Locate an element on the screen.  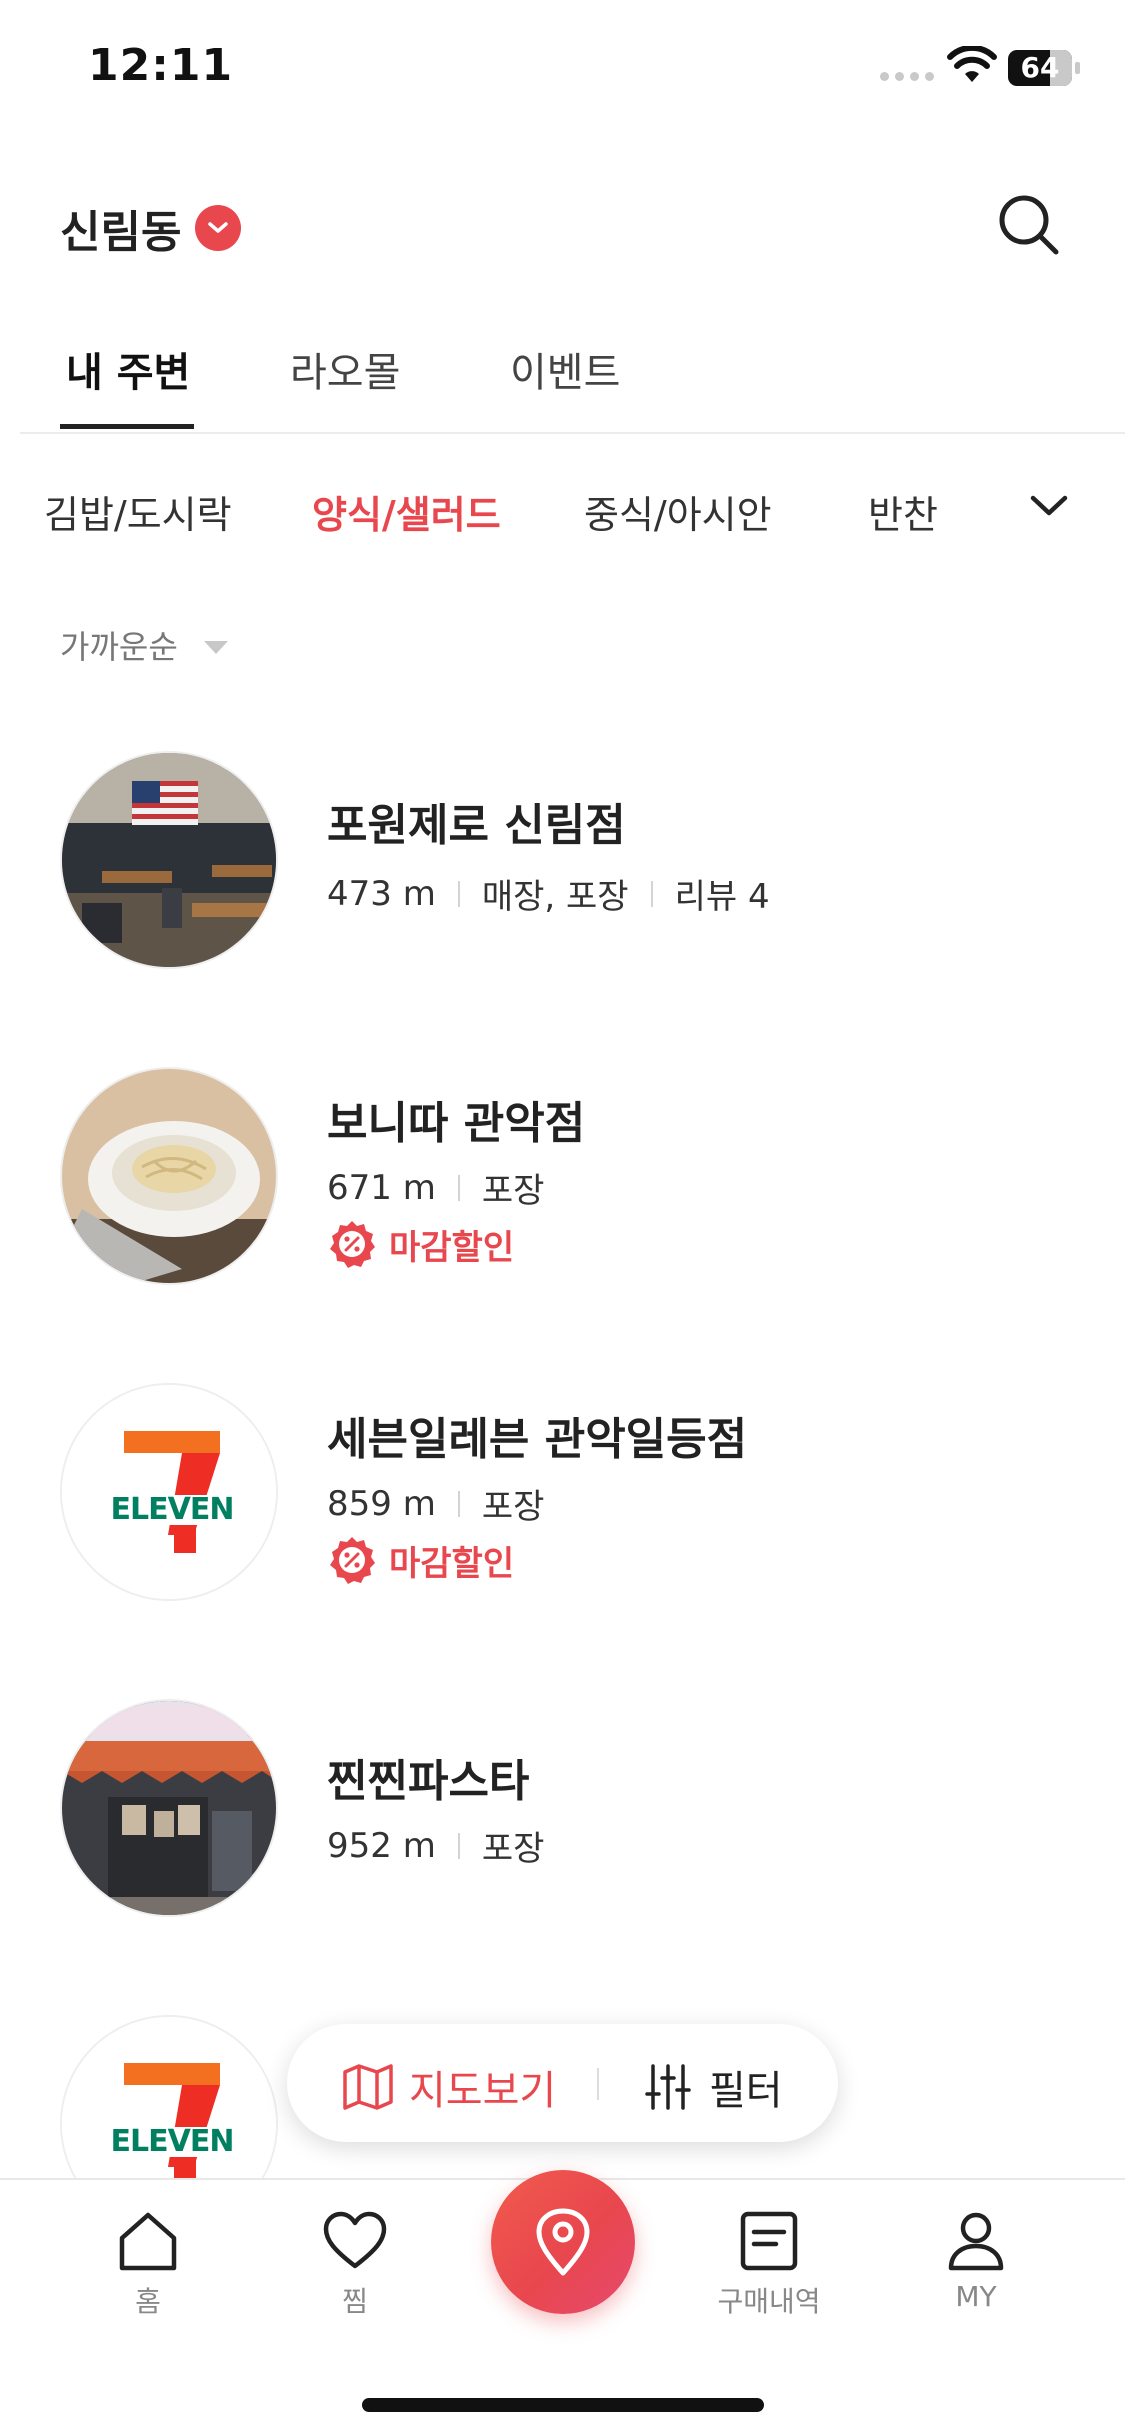
category-chinese-asian: 중식/아시안 is located at coordinates (678, 511).